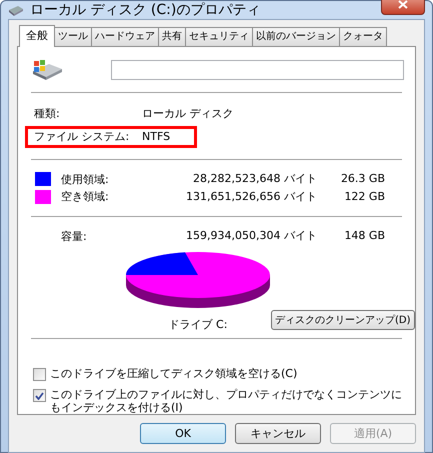 Image resolution: width=433 pixels, height=453 pixels. I want to click on info-value: ローカル ディスク, so click(188, 114).